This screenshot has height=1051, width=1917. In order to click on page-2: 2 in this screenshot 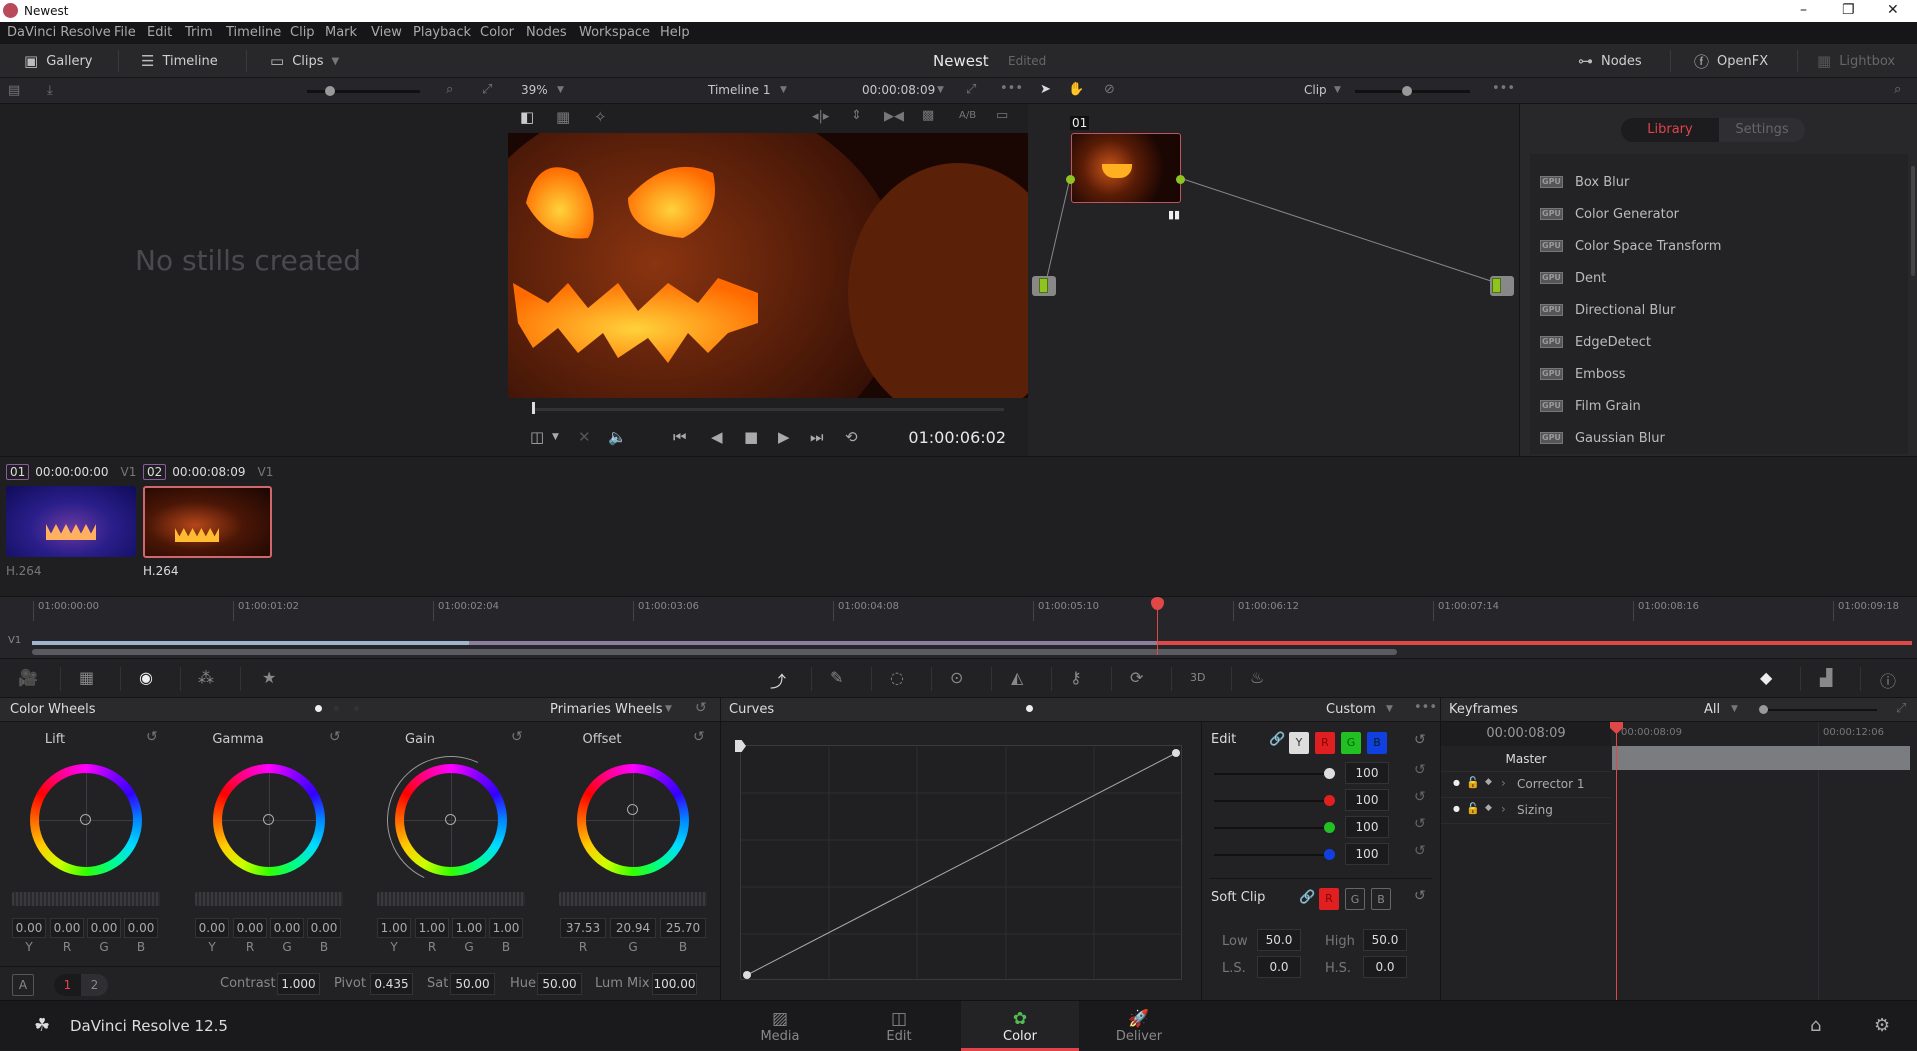, I will do `click(94, 985)`.